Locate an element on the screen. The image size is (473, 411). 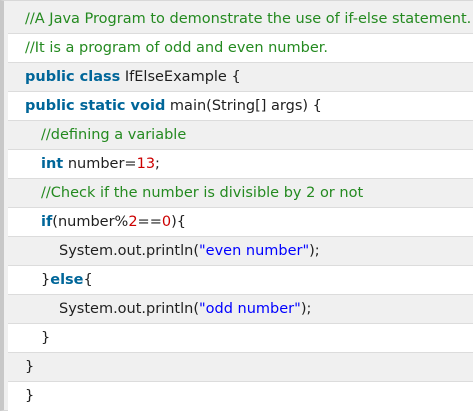
code-line: if(number%2==0){ is located at coordinates (240, 222).